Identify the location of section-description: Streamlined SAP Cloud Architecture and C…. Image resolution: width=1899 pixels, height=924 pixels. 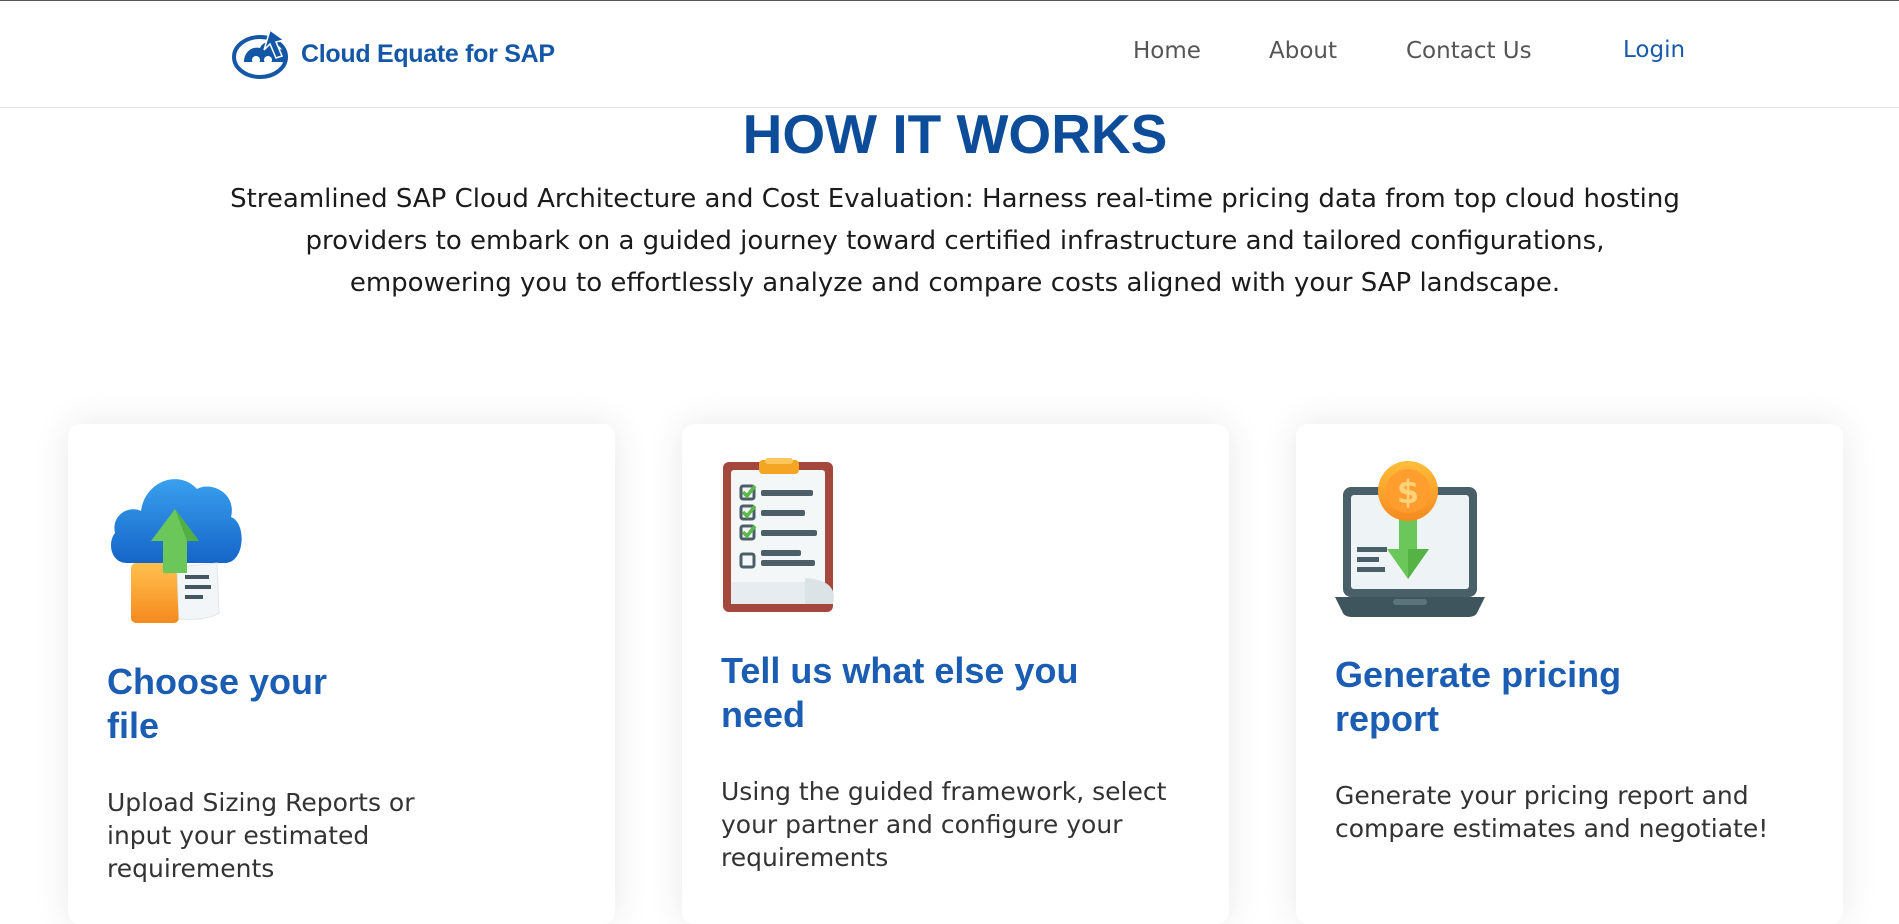
(955, 241).